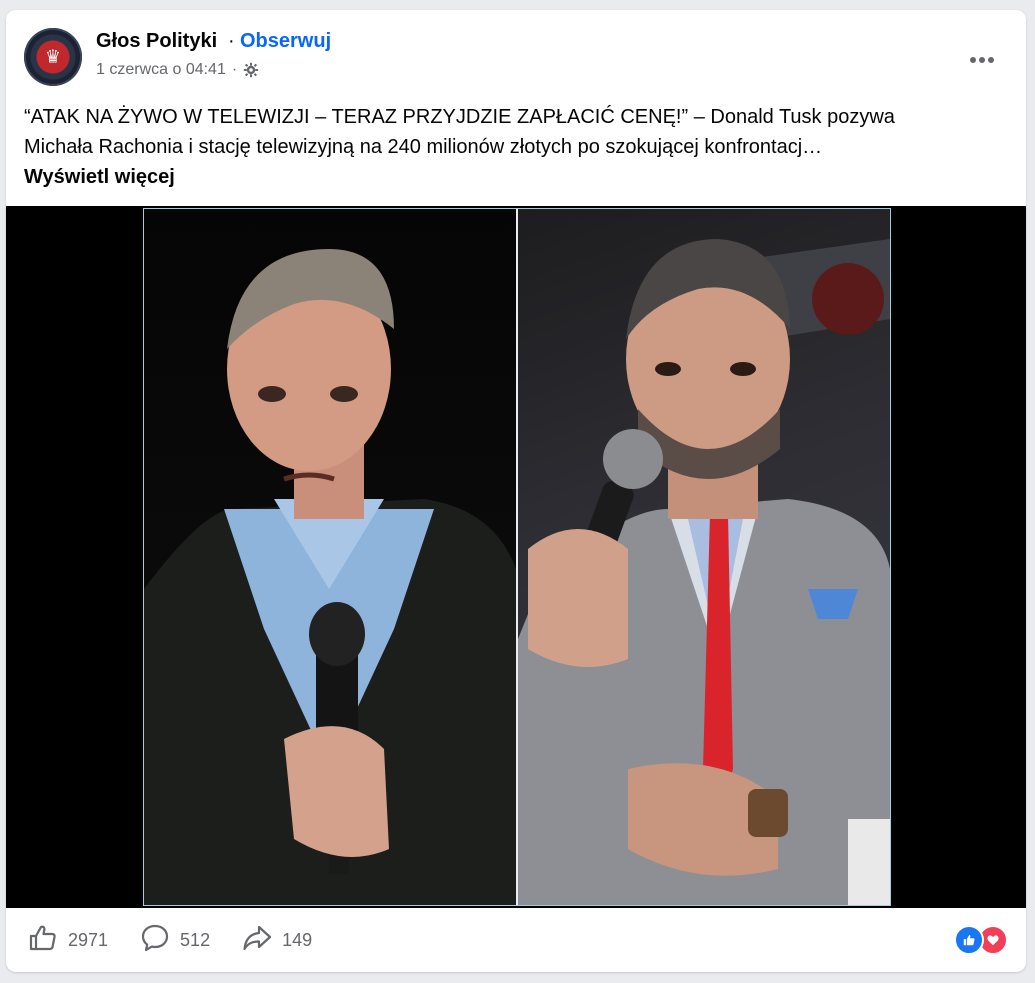 Image resolution: width=1035 pixels, height=983 pixels. What do you see at coordinates (195, 939) in the screenshot?
I see `comment-count: 512` at bounding box center [195, 939].